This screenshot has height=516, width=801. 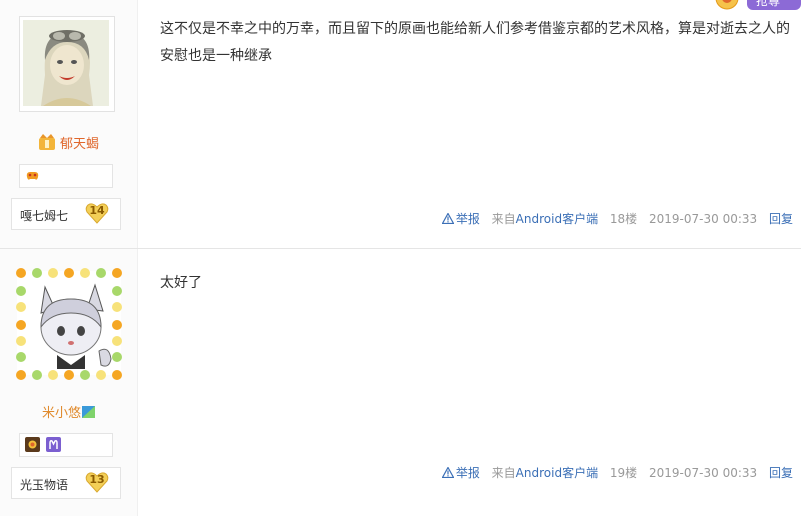 I want to click on vip-crown-icon, so click(x=46, y=142).